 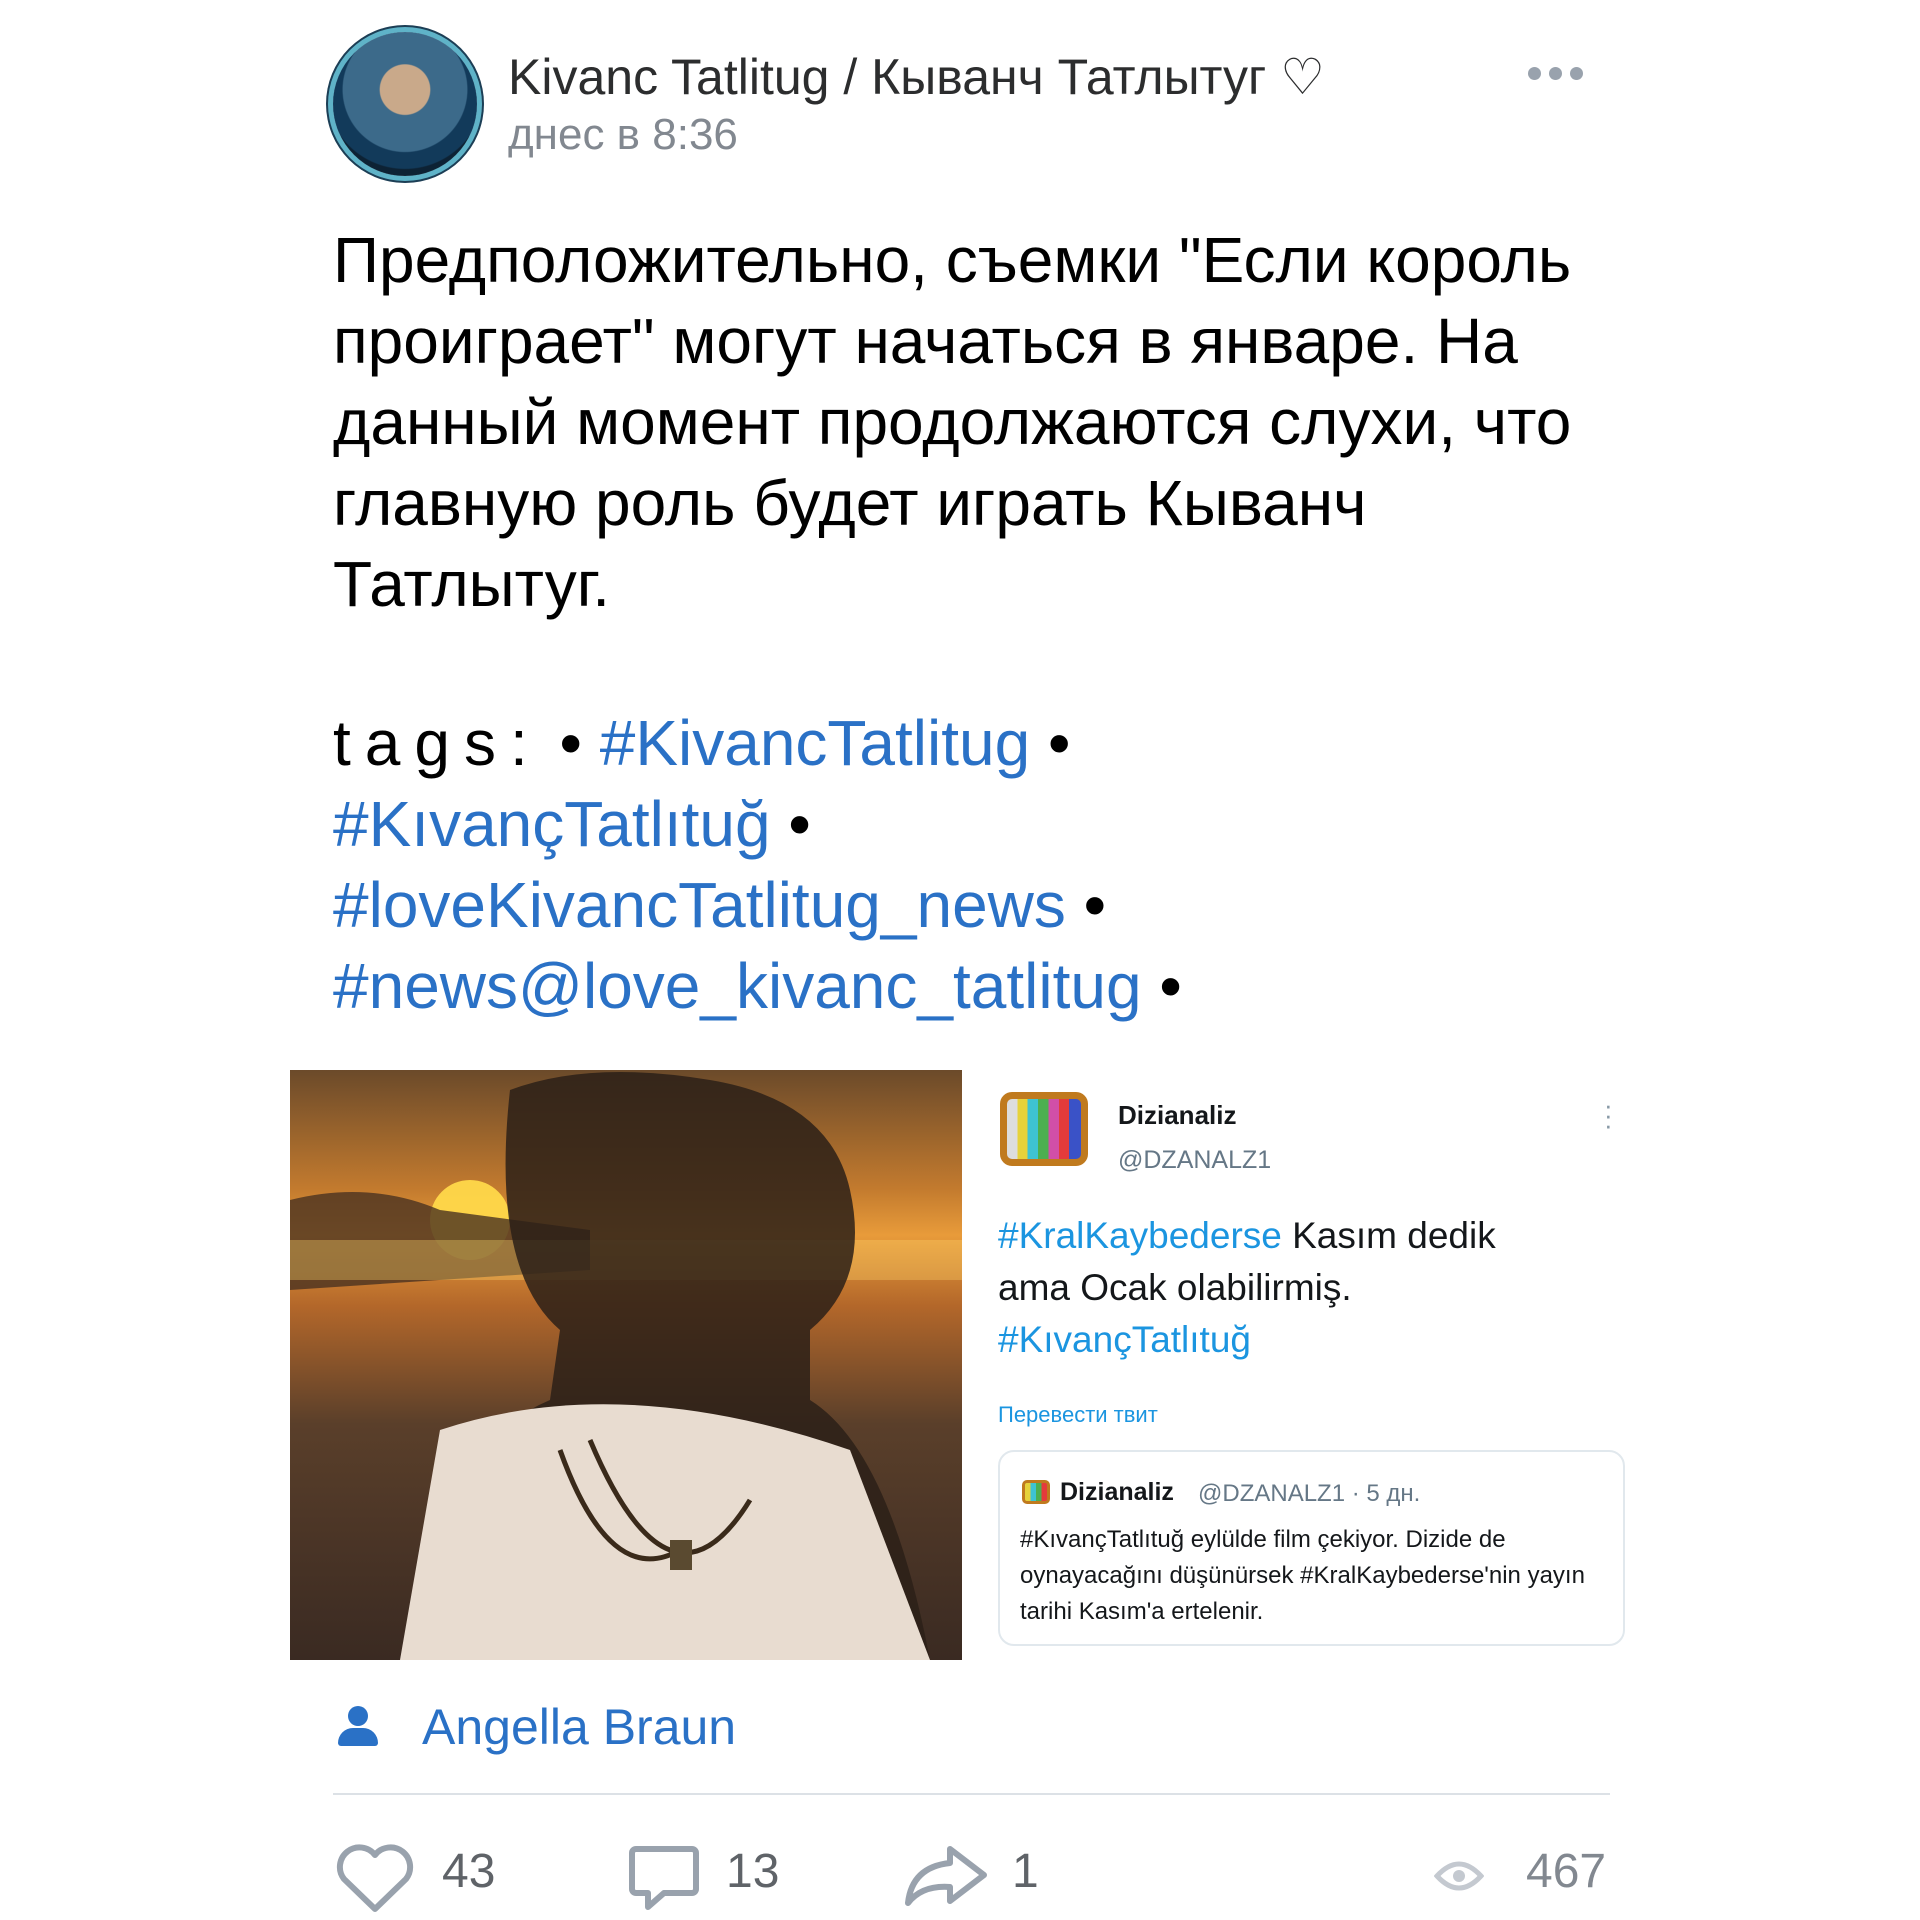 What do you see at coordinates (1078, 1414) in the screenshot?
I see `translate-tweet-link: Перевести твит` at bounding box center [1078, 1414].